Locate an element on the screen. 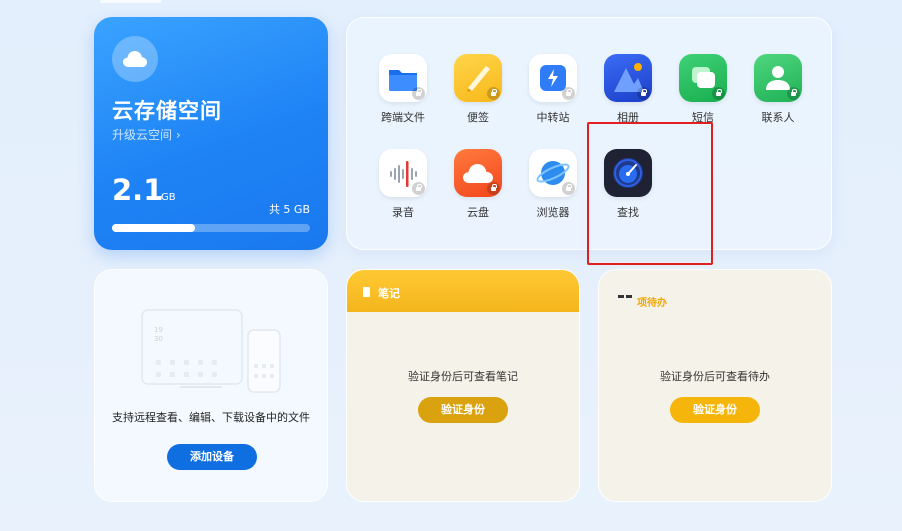 This screenshot has width=902, height=531. svg-text: 19 is located at coordinates (158, 330).